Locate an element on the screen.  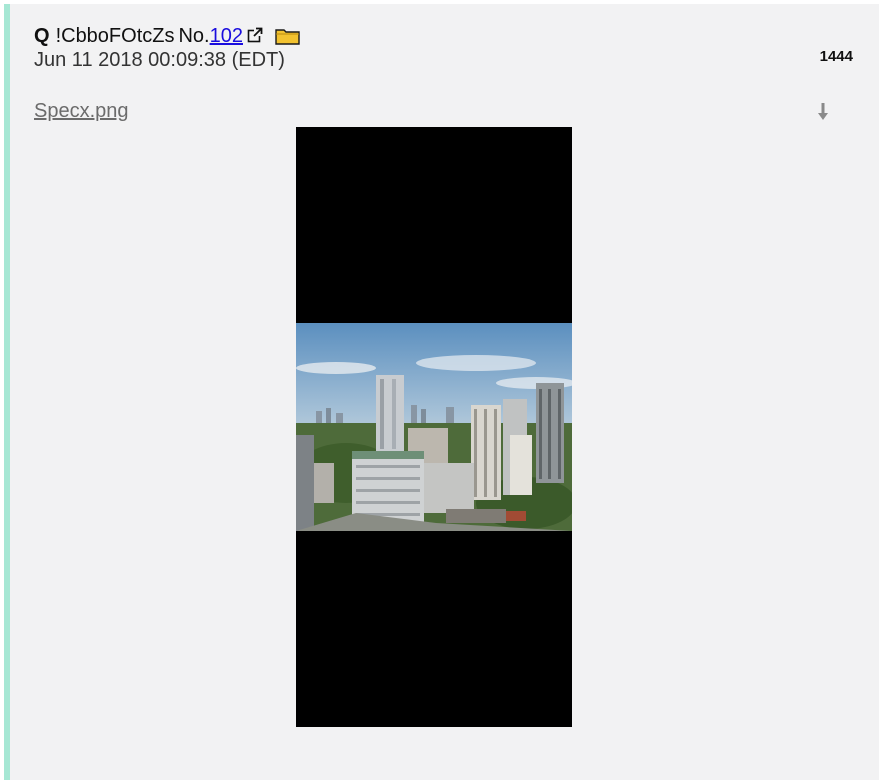
post-no-label: No. is located at coordinates (194, 36).